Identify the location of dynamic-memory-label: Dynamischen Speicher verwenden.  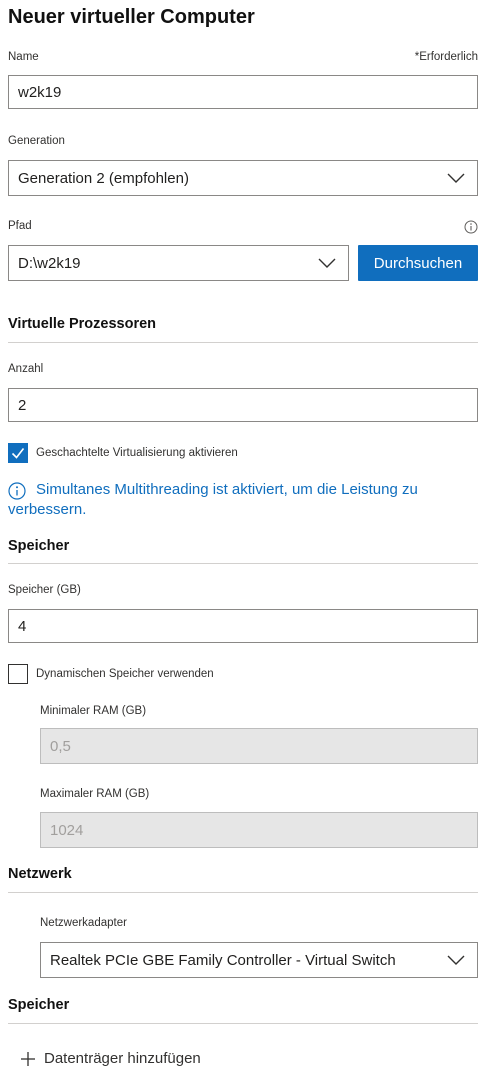
(125, 674).